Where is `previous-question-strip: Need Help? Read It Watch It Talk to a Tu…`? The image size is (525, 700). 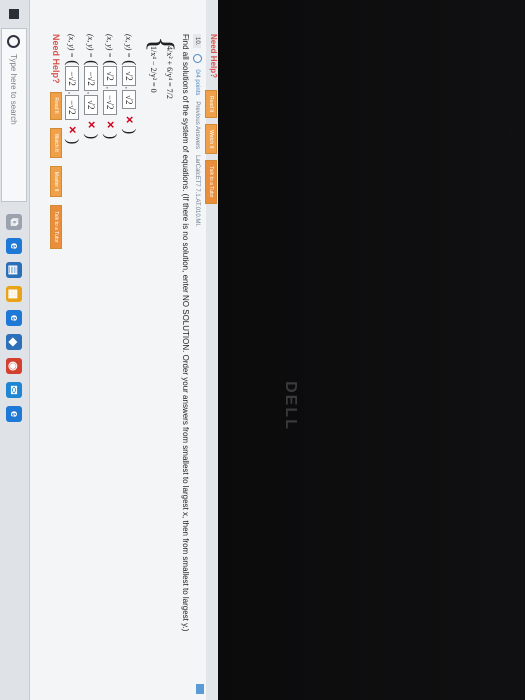 previous-question-strip: Need Help? Read It Watch It Talk to a Tu… is located at coordinates (211, 350).